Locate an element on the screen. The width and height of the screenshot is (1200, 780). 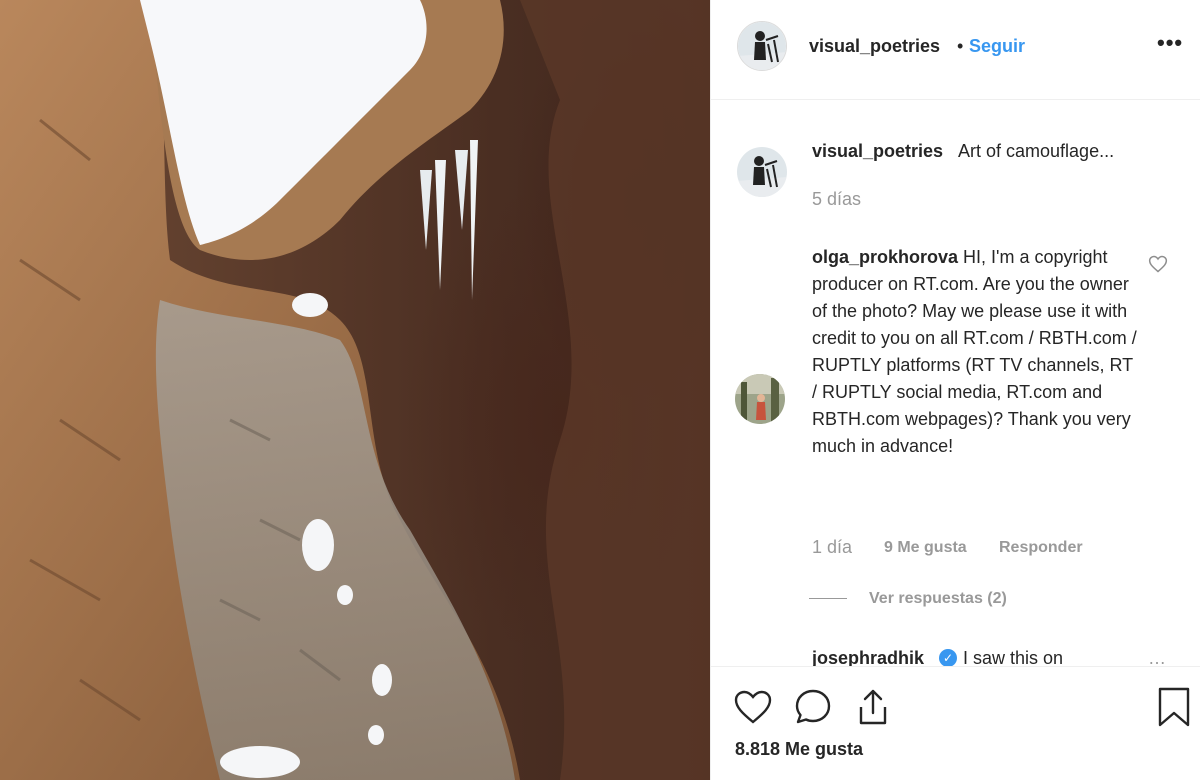
verified-badge-icon: ✓ is located at coordinates (948, 657).